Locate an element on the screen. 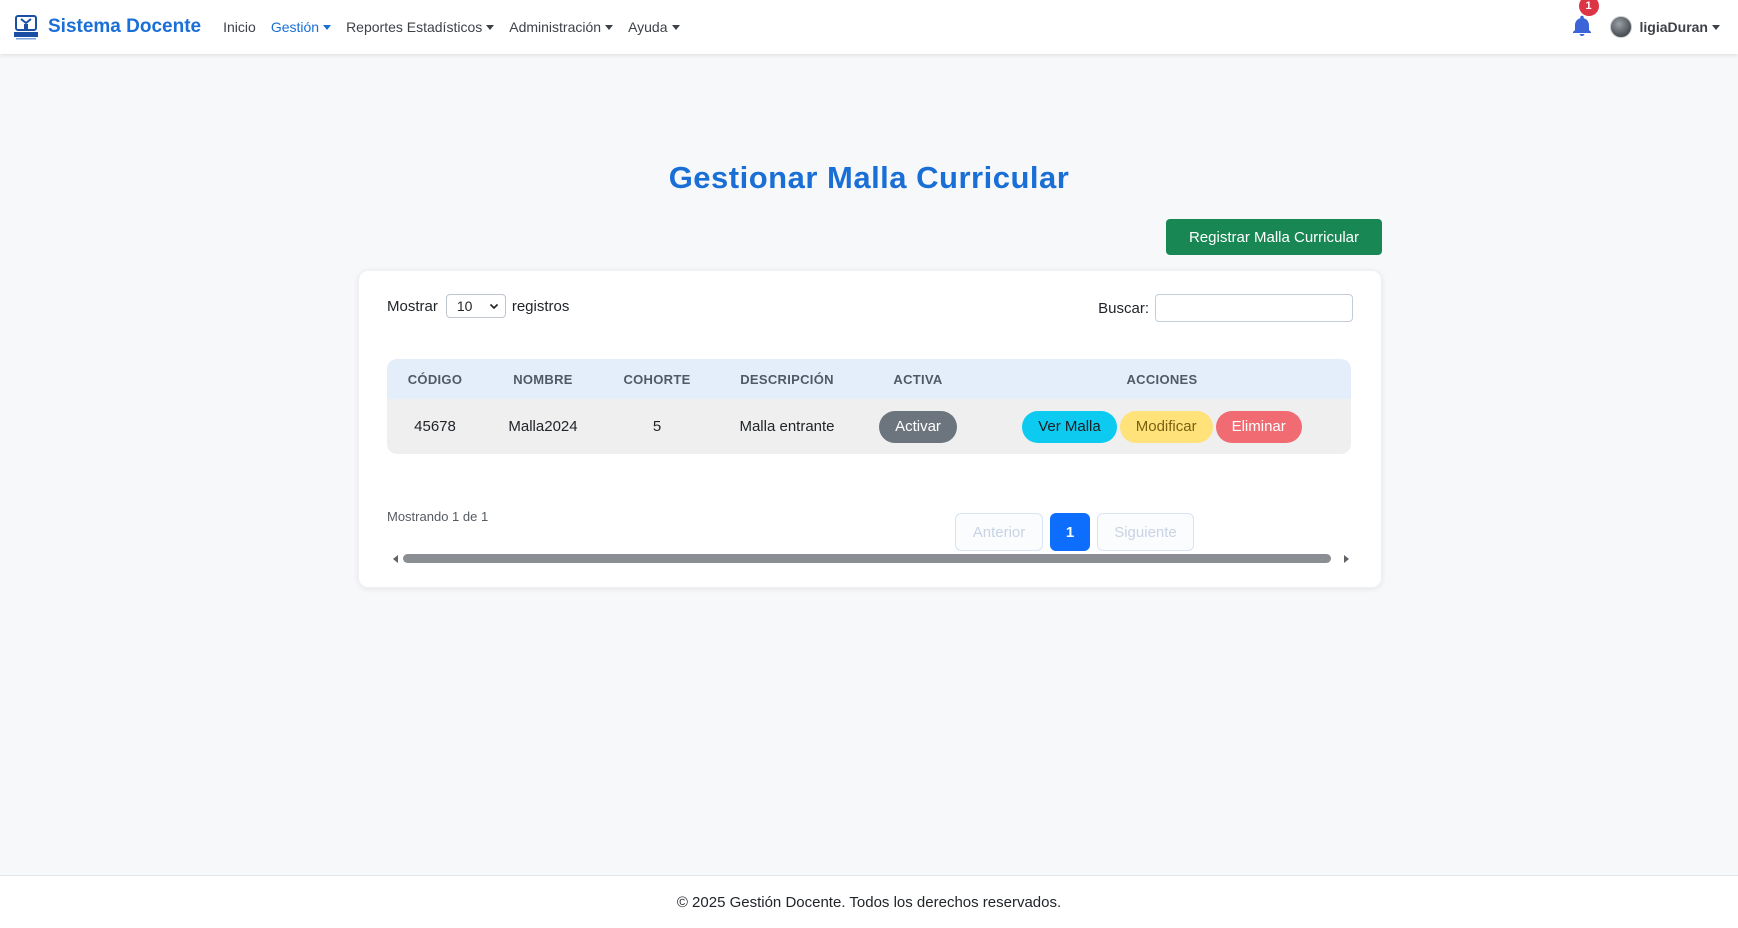  page-length-value: 10 is located at coordinates (464, 306).